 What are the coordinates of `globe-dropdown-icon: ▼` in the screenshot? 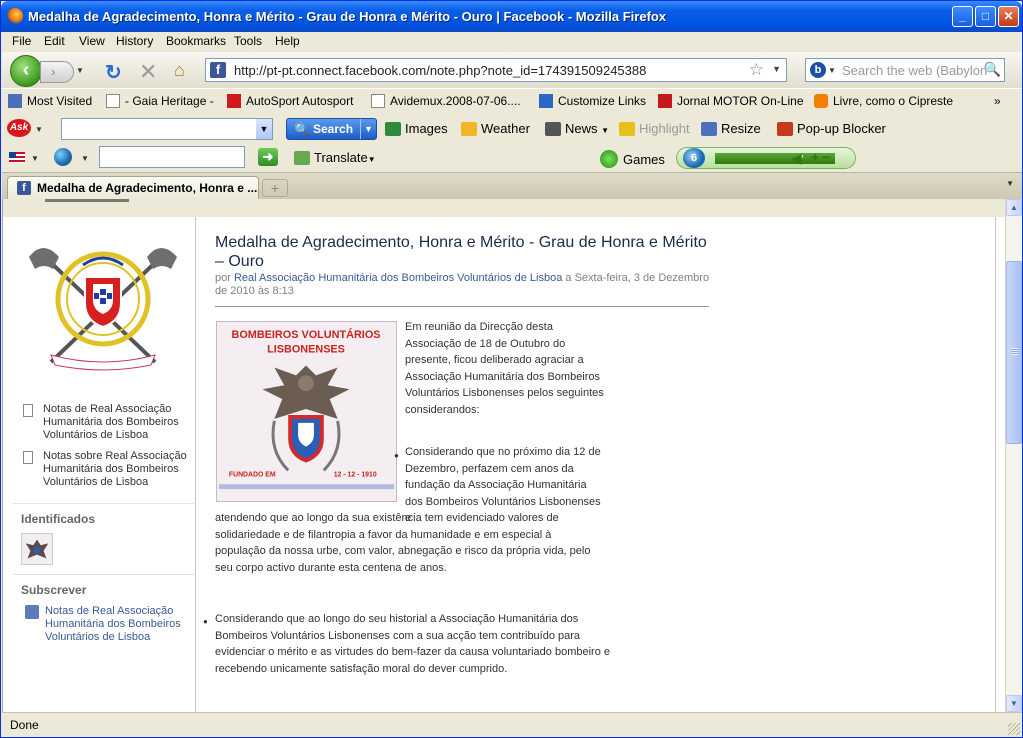 It's located at (85, 158).